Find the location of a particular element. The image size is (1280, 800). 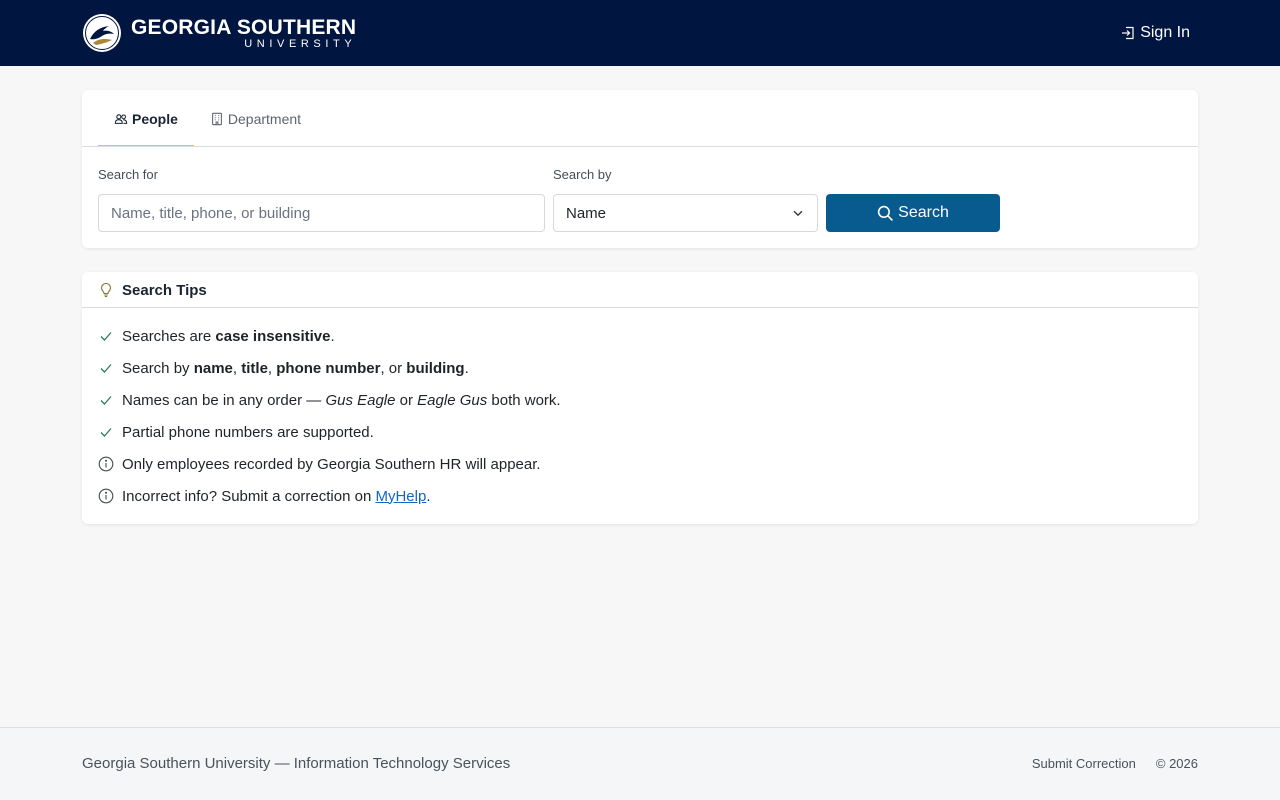

tab-department-label: Department is located at coordinates (264, 118).